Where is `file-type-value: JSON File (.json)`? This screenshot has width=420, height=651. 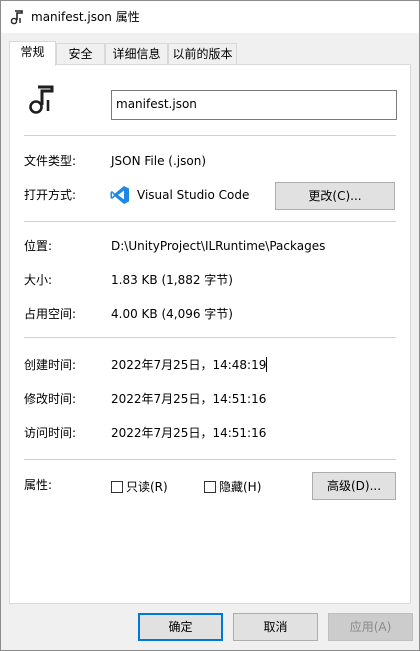 file-type-value: JSON File (.json) is located at coordinates (158, 161).